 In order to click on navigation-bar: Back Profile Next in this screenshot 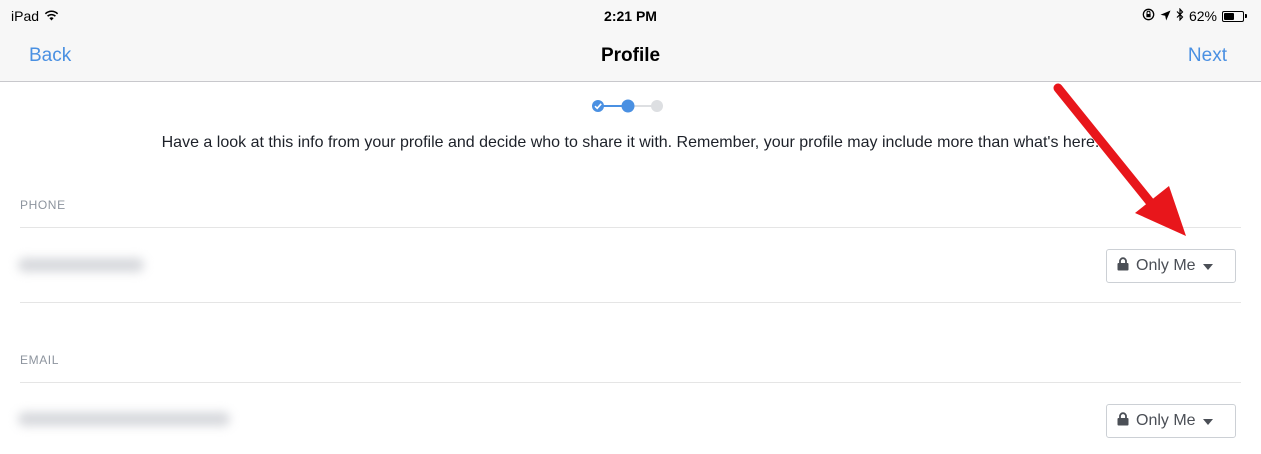, I will do `click(630, 57)`.